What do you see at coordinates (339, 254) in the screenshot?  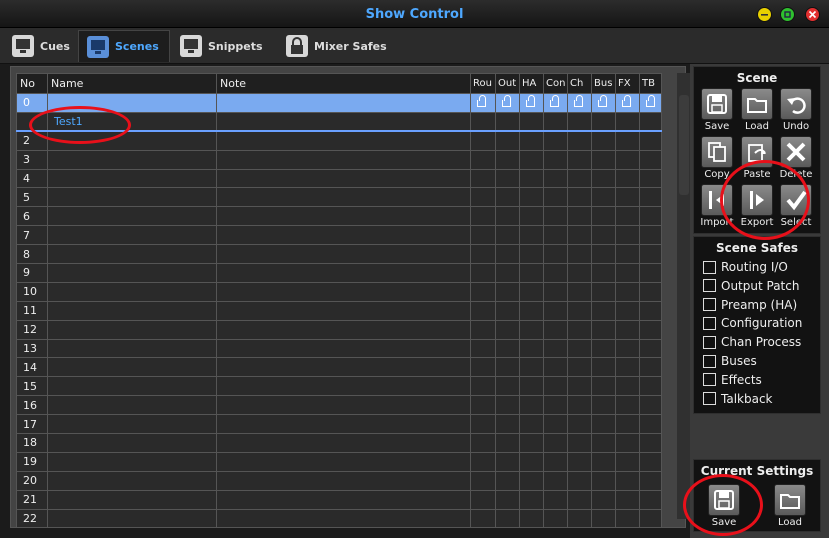 I see `table-row: 8` at bounding box center [339, 254].